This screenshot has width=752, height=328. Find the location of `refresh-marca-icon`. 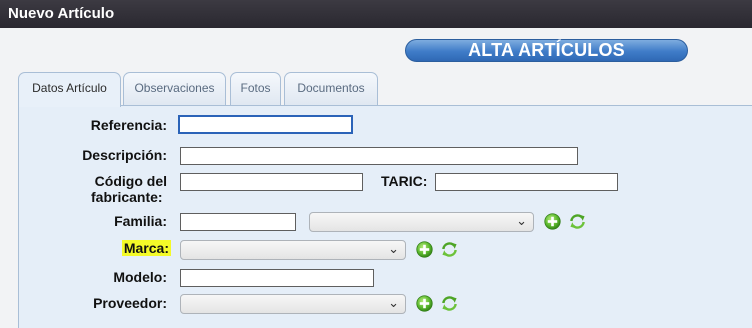

refresh-marca-icon is located at coordinates (449, 249).